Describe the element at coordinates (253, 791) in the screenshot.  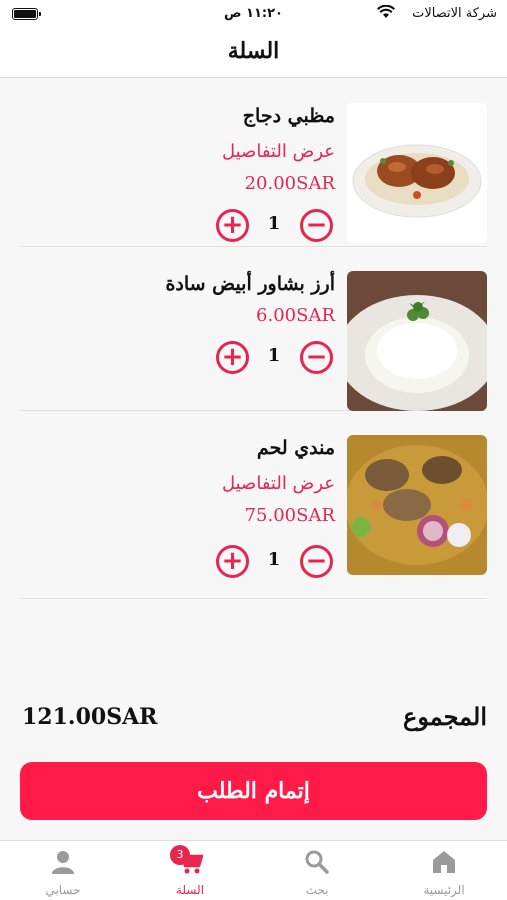
I see `checkout-button: إتمام الطلب` at that location.